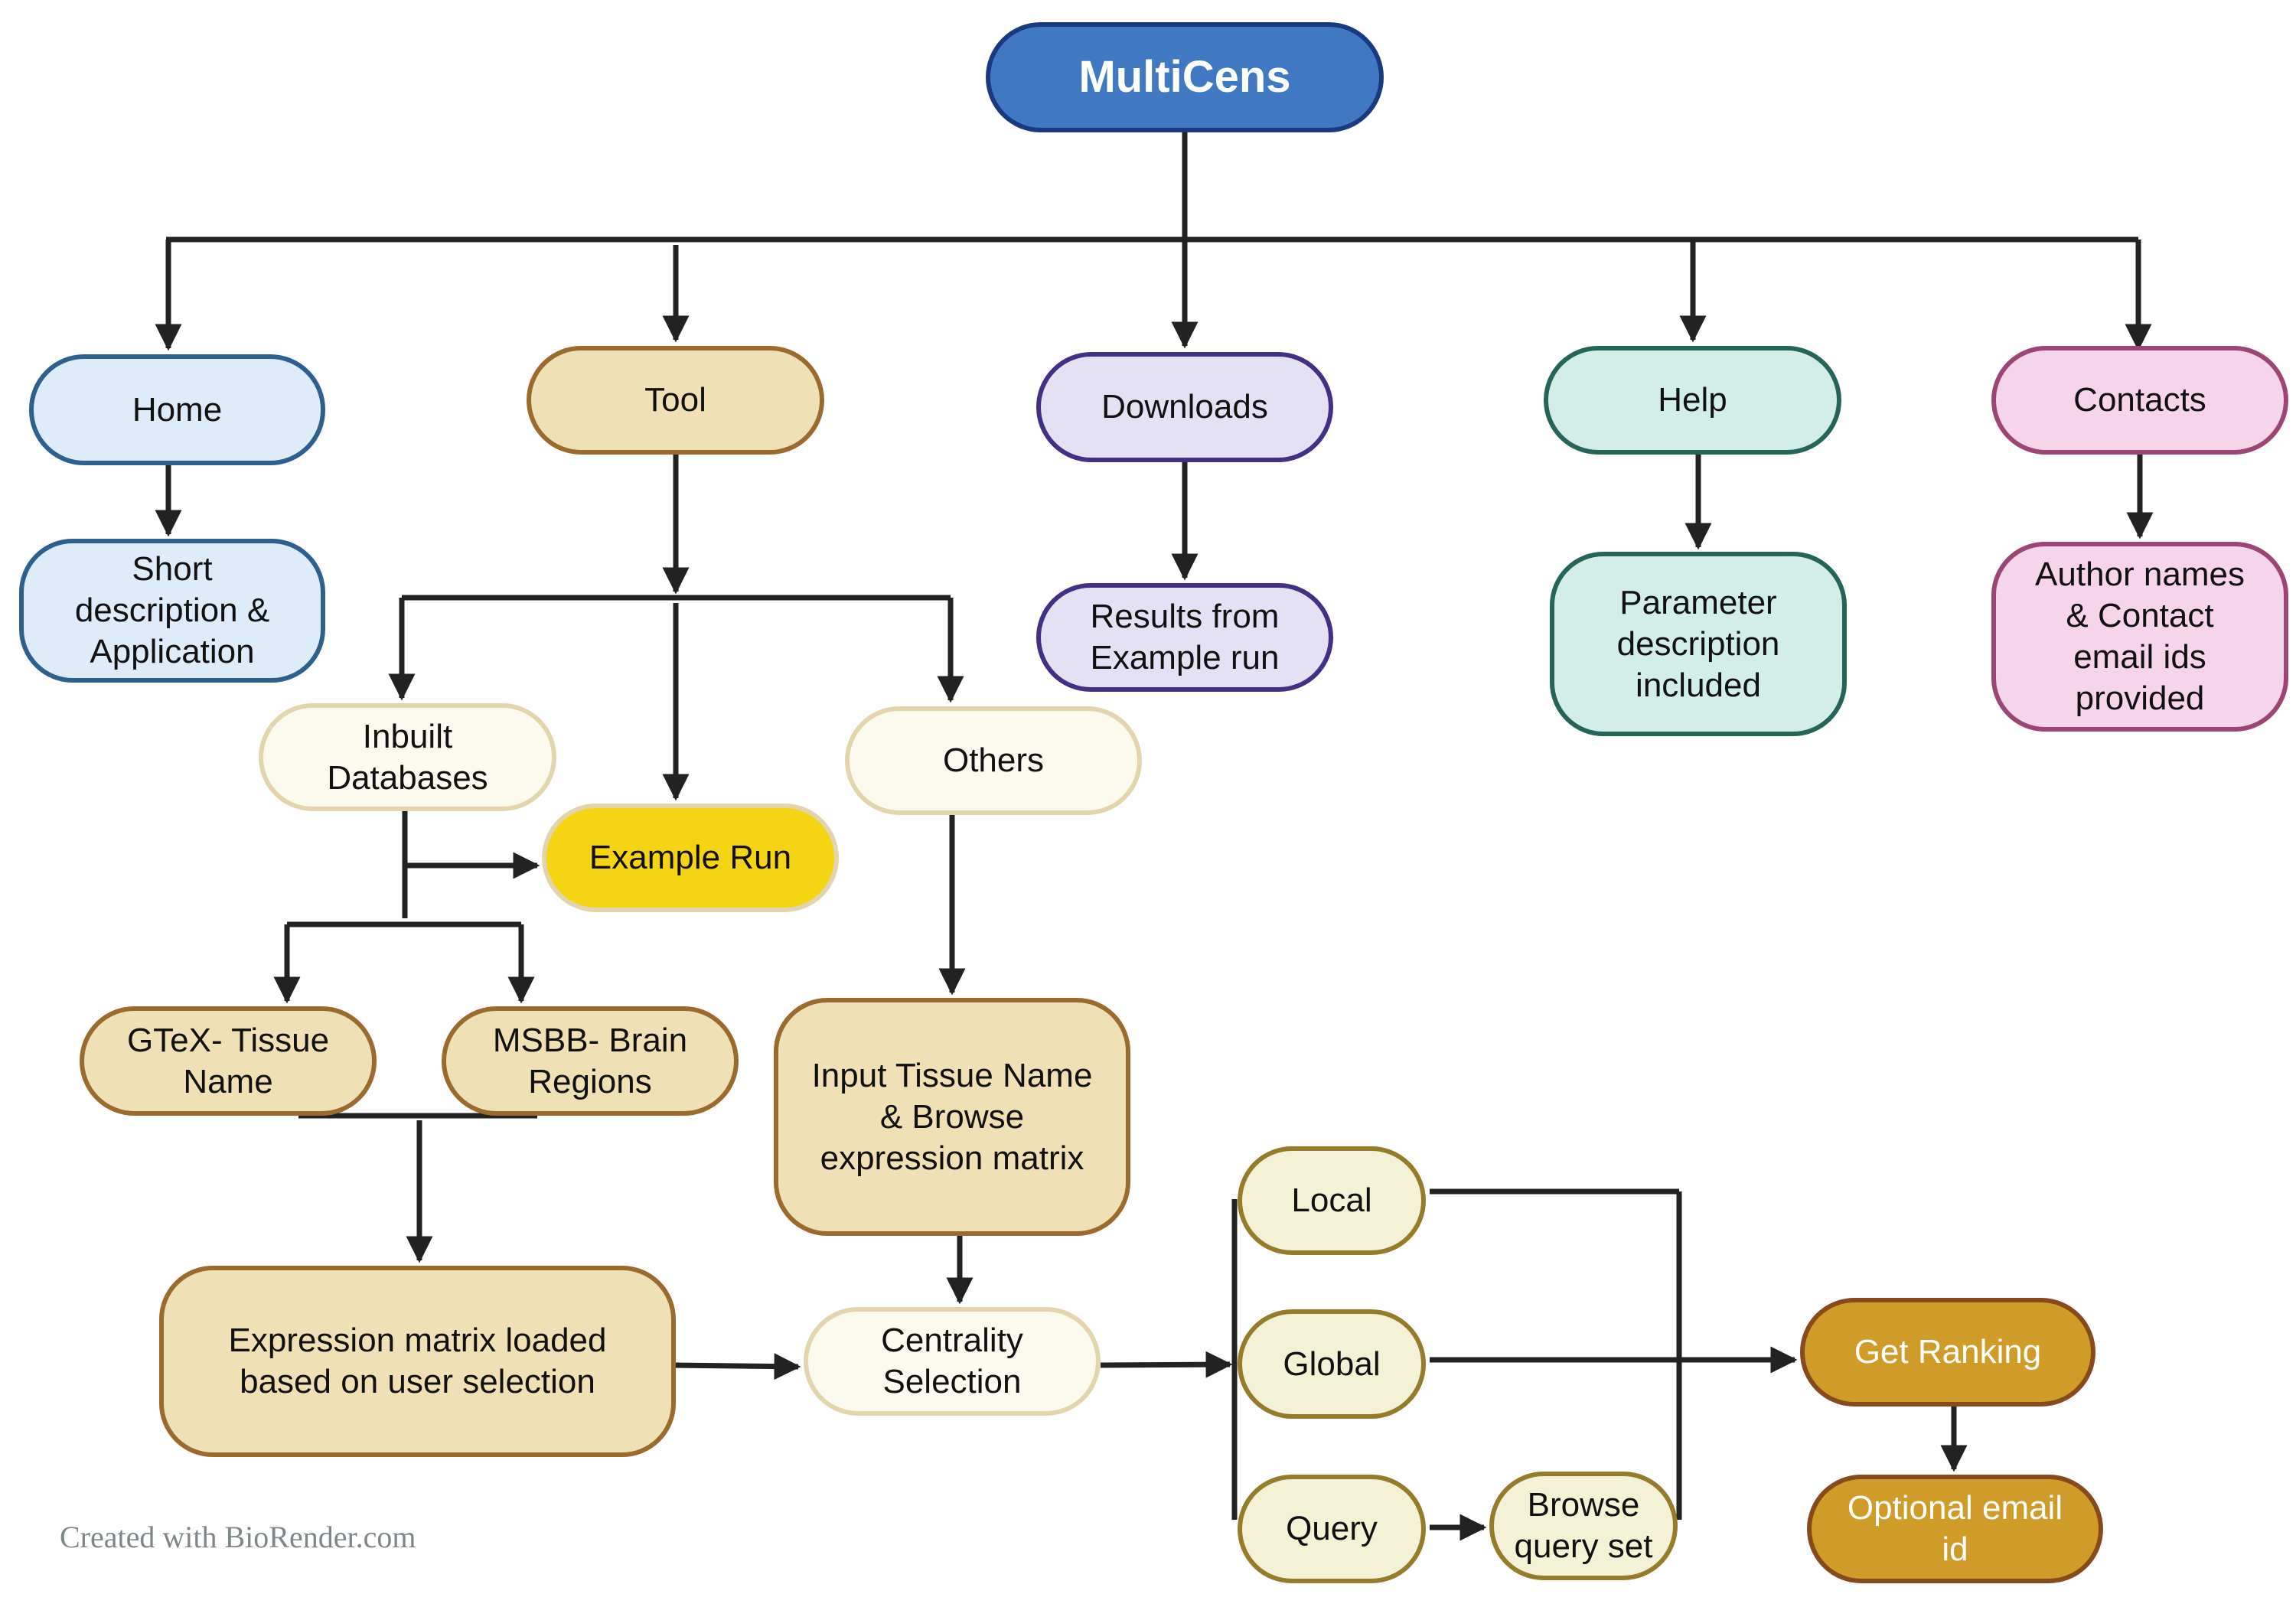 This screenshot has height=1607, width=2296. I want to click on nav-node-tool: Tool, so click(675, 401).